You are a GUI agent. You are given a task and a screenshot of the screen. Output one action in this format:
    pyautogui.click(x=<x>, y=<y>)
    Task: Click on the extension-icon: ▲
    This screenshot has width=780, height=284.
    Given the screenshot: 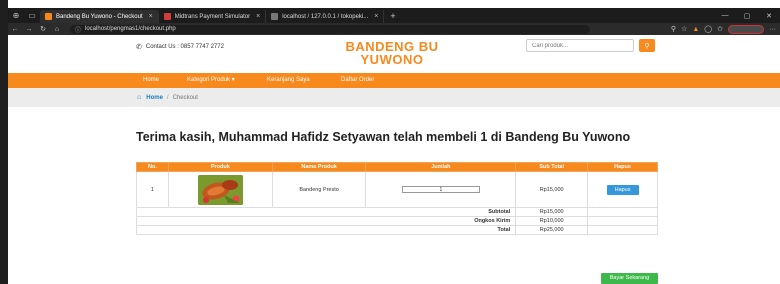 What is the action you would take?
    pyautogui.click(x=695, y=29)
    